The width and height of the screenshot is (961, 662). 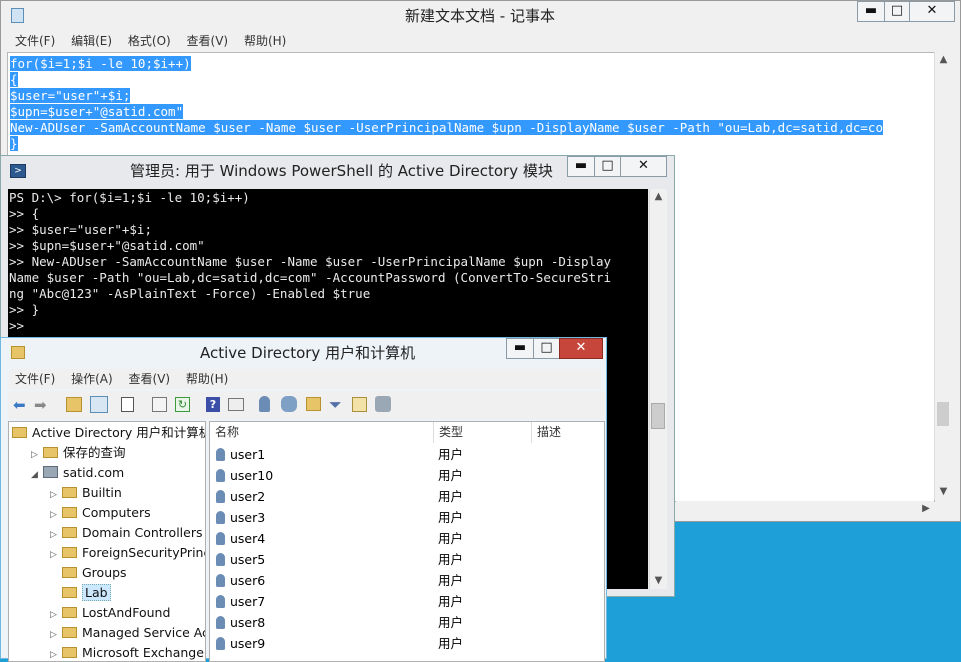 I want to click on tree-item-label: Microsoft Exchange Se, so click(x=143, y=652).